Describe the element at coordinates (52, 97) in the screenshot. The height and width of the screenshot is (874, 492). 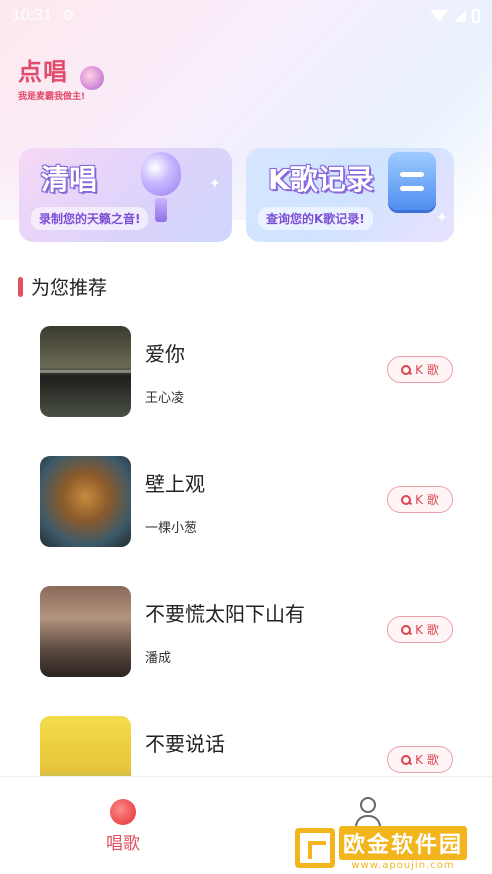
I see `app-slogan: 我是麦霸我做主!` at that location.